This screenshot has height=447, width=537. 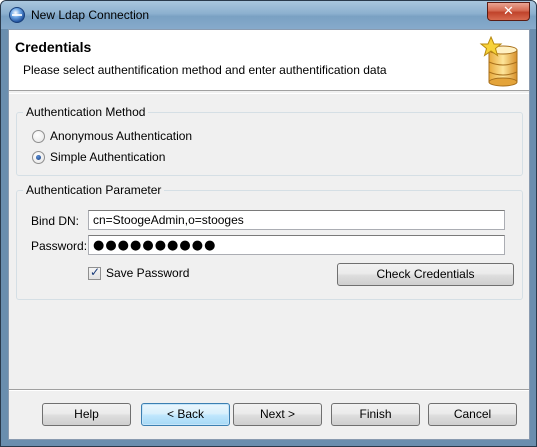 What do you see at coordinates (108, 157) in the screenshot?
I see `radio-simple-label: Simple Authentication` at bounding box center [108, 157].